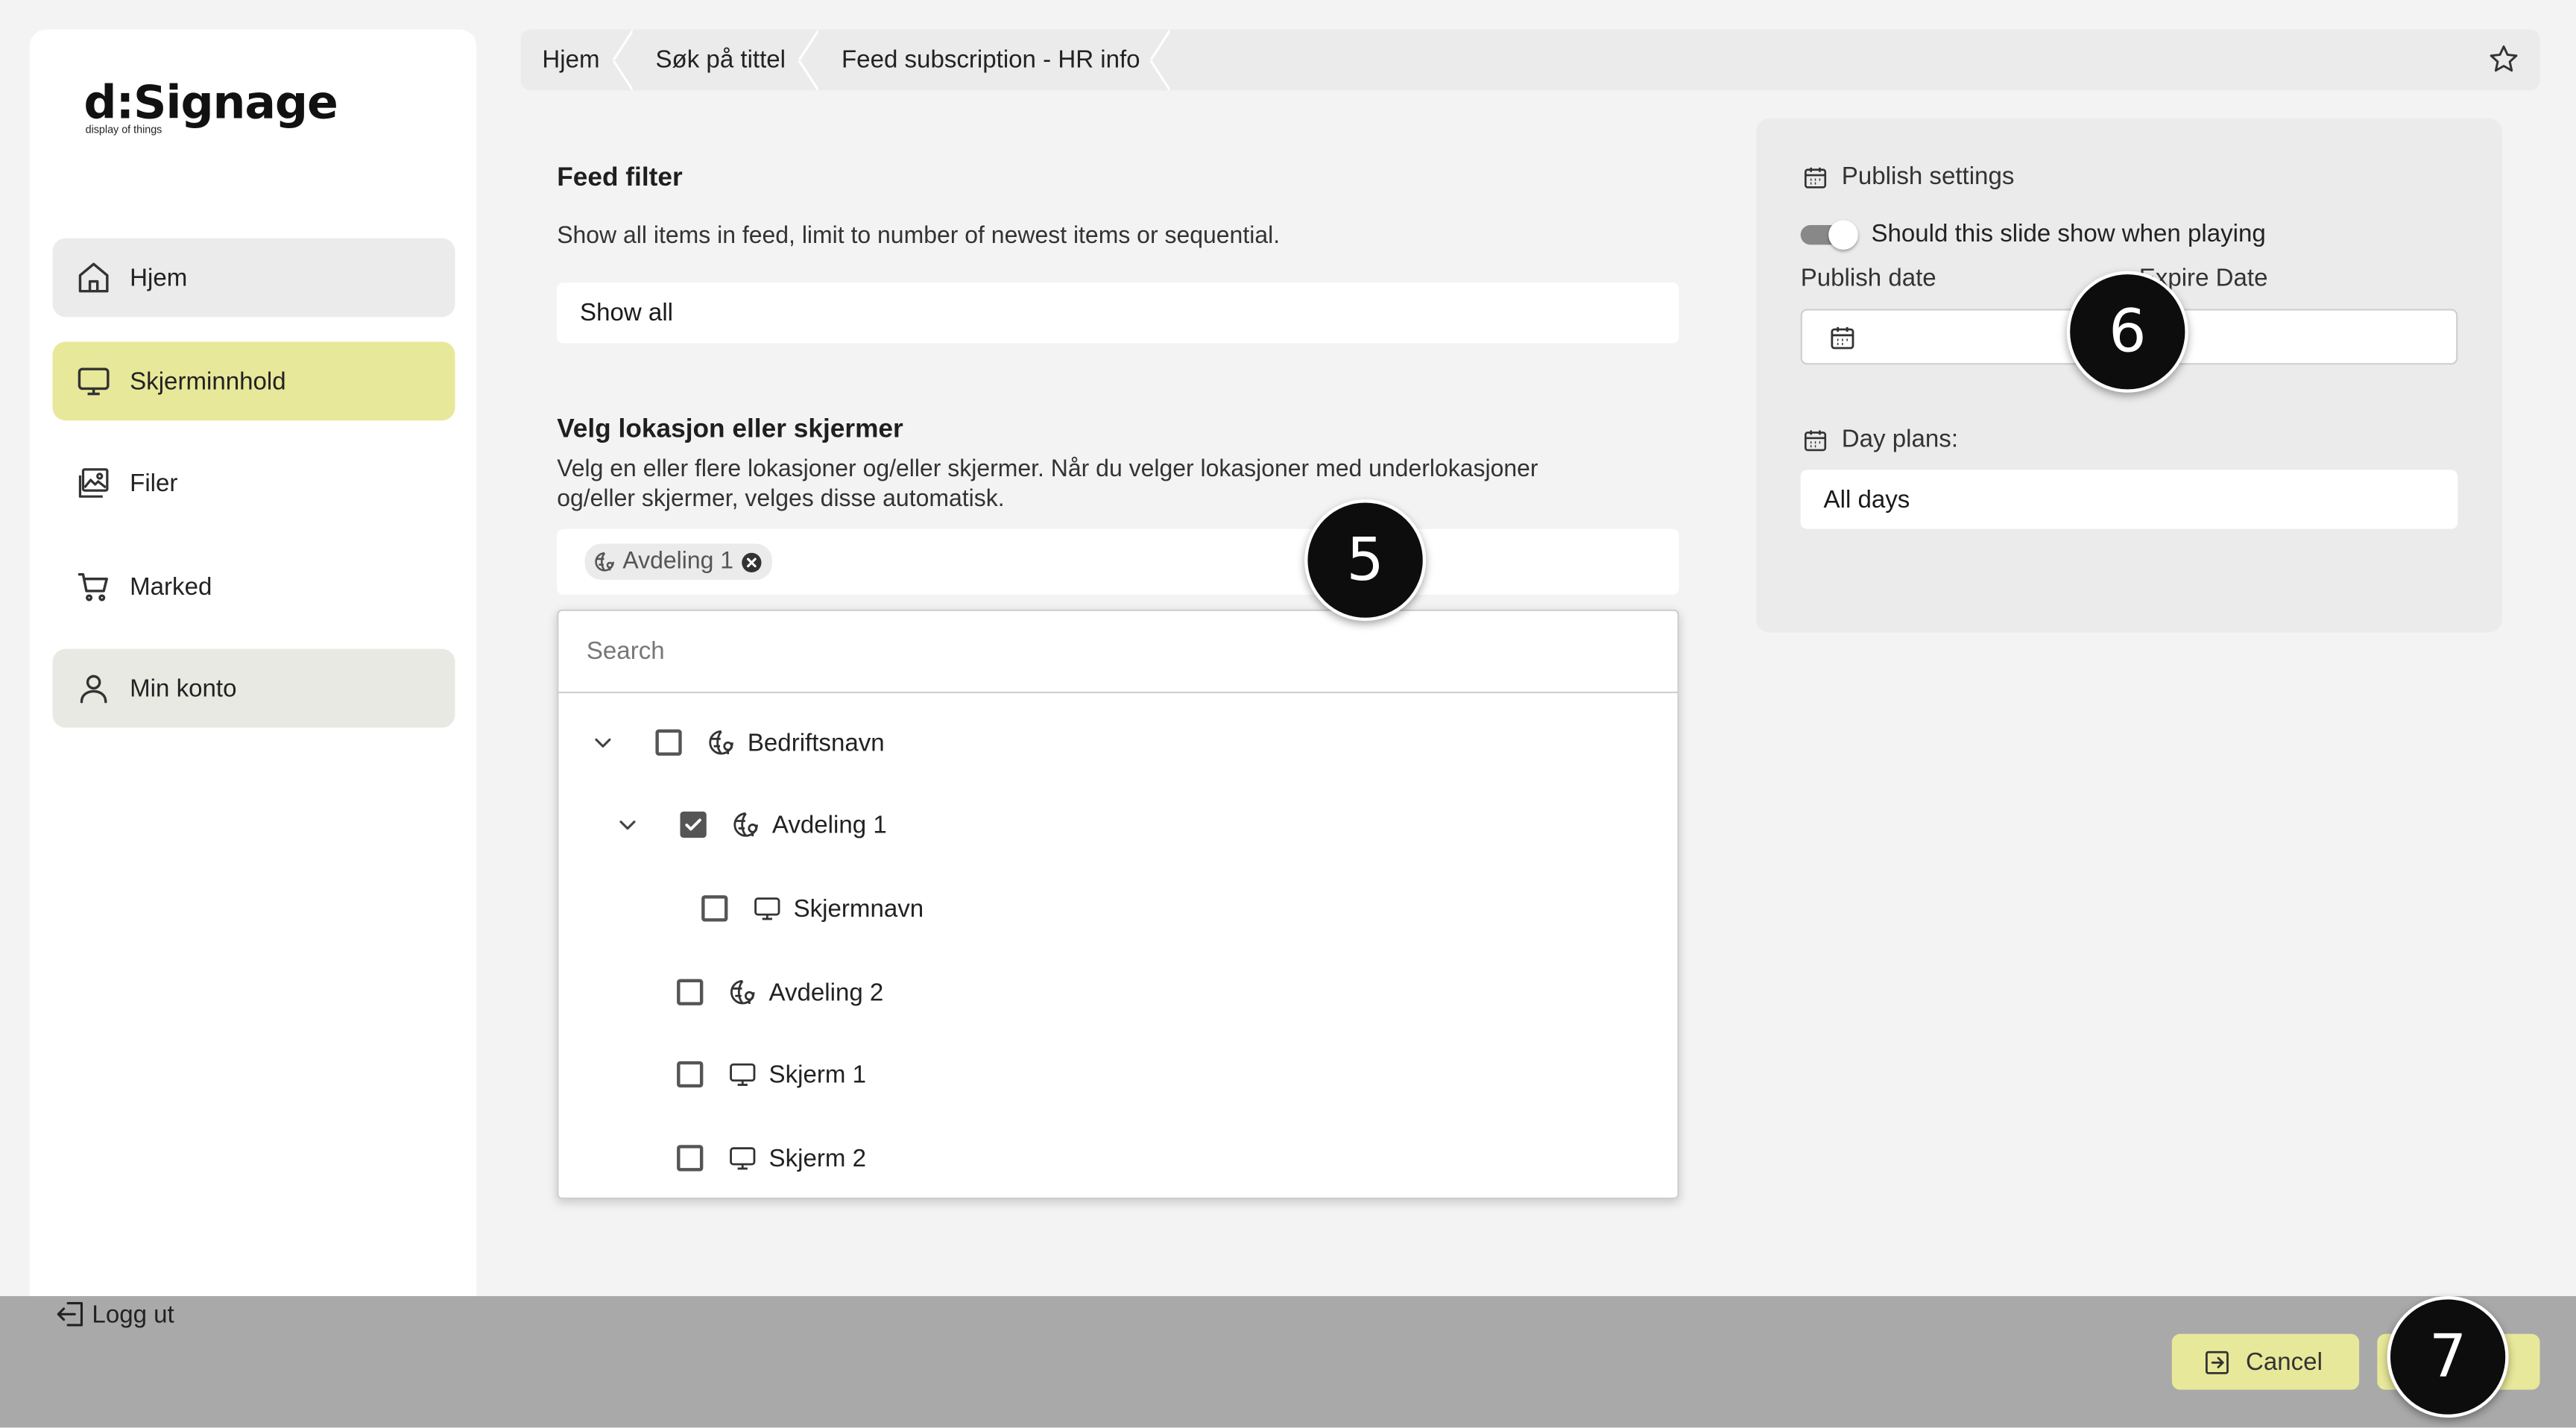 This screenshot has width=2576, height=1428. Describe the element at coordinates (183, 688) in the screenshot. I see `sidebar-item-label: Min konto` at that location.